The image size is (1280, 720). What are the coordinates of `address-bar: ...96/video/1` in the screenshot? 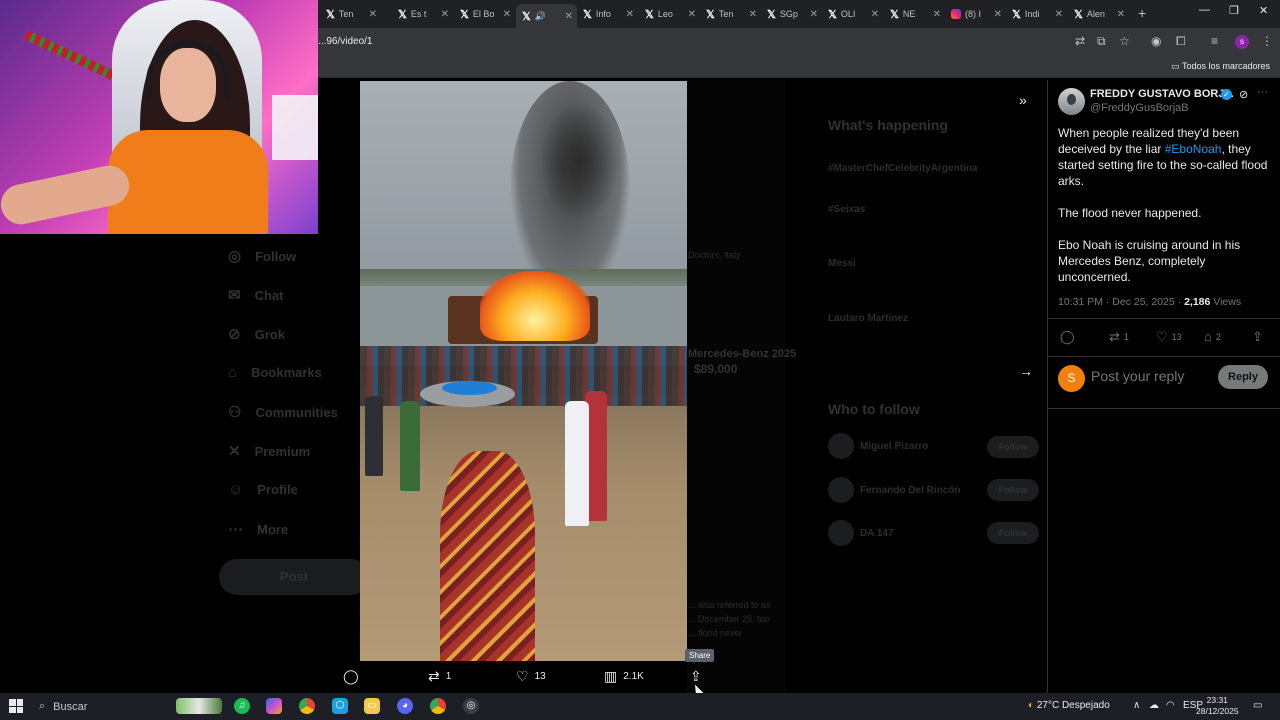 It's located at (345, 41).